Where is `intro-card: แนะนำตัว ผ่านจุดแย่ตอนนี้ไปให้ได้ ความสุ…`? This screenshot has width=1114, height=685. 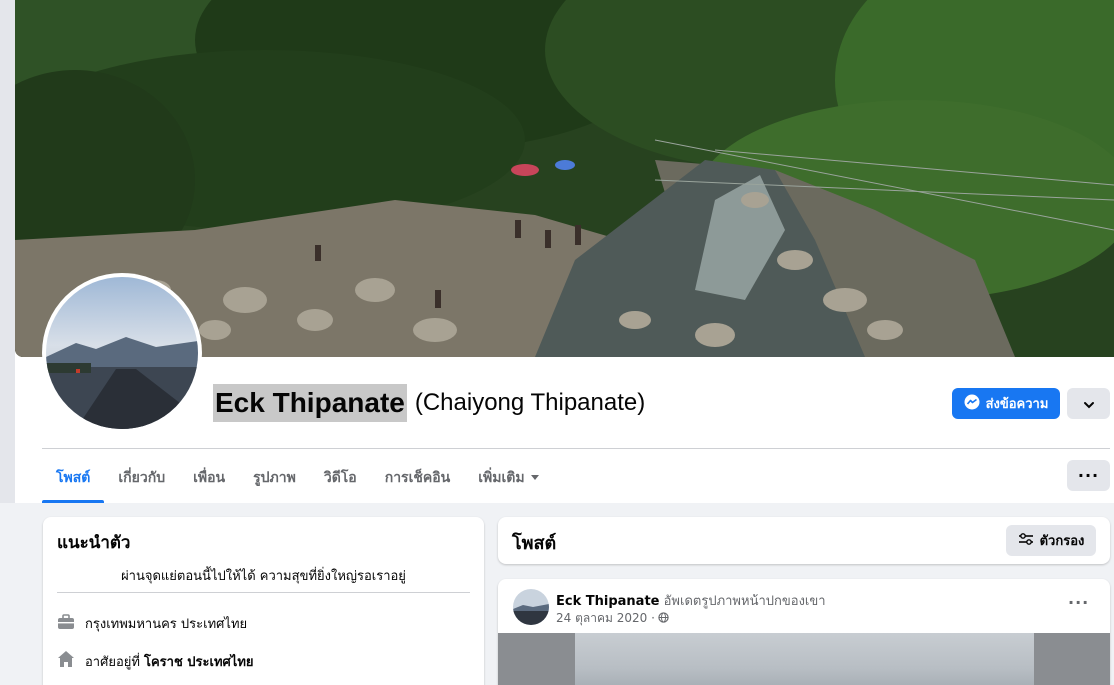 intro-card: แนะนำตัว ผ่านจุดแย่ตอนนี้ไปให้ได้ ความสุ… is located at coordinates (263, 601).